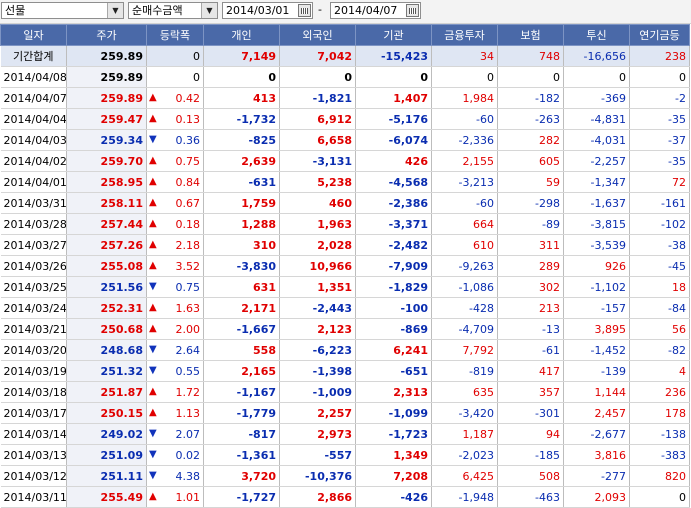  What do you see at coordinates (393, 35) in the screenshot?
I see `column-header-institution: 기관` at bounding box center [393, 35].